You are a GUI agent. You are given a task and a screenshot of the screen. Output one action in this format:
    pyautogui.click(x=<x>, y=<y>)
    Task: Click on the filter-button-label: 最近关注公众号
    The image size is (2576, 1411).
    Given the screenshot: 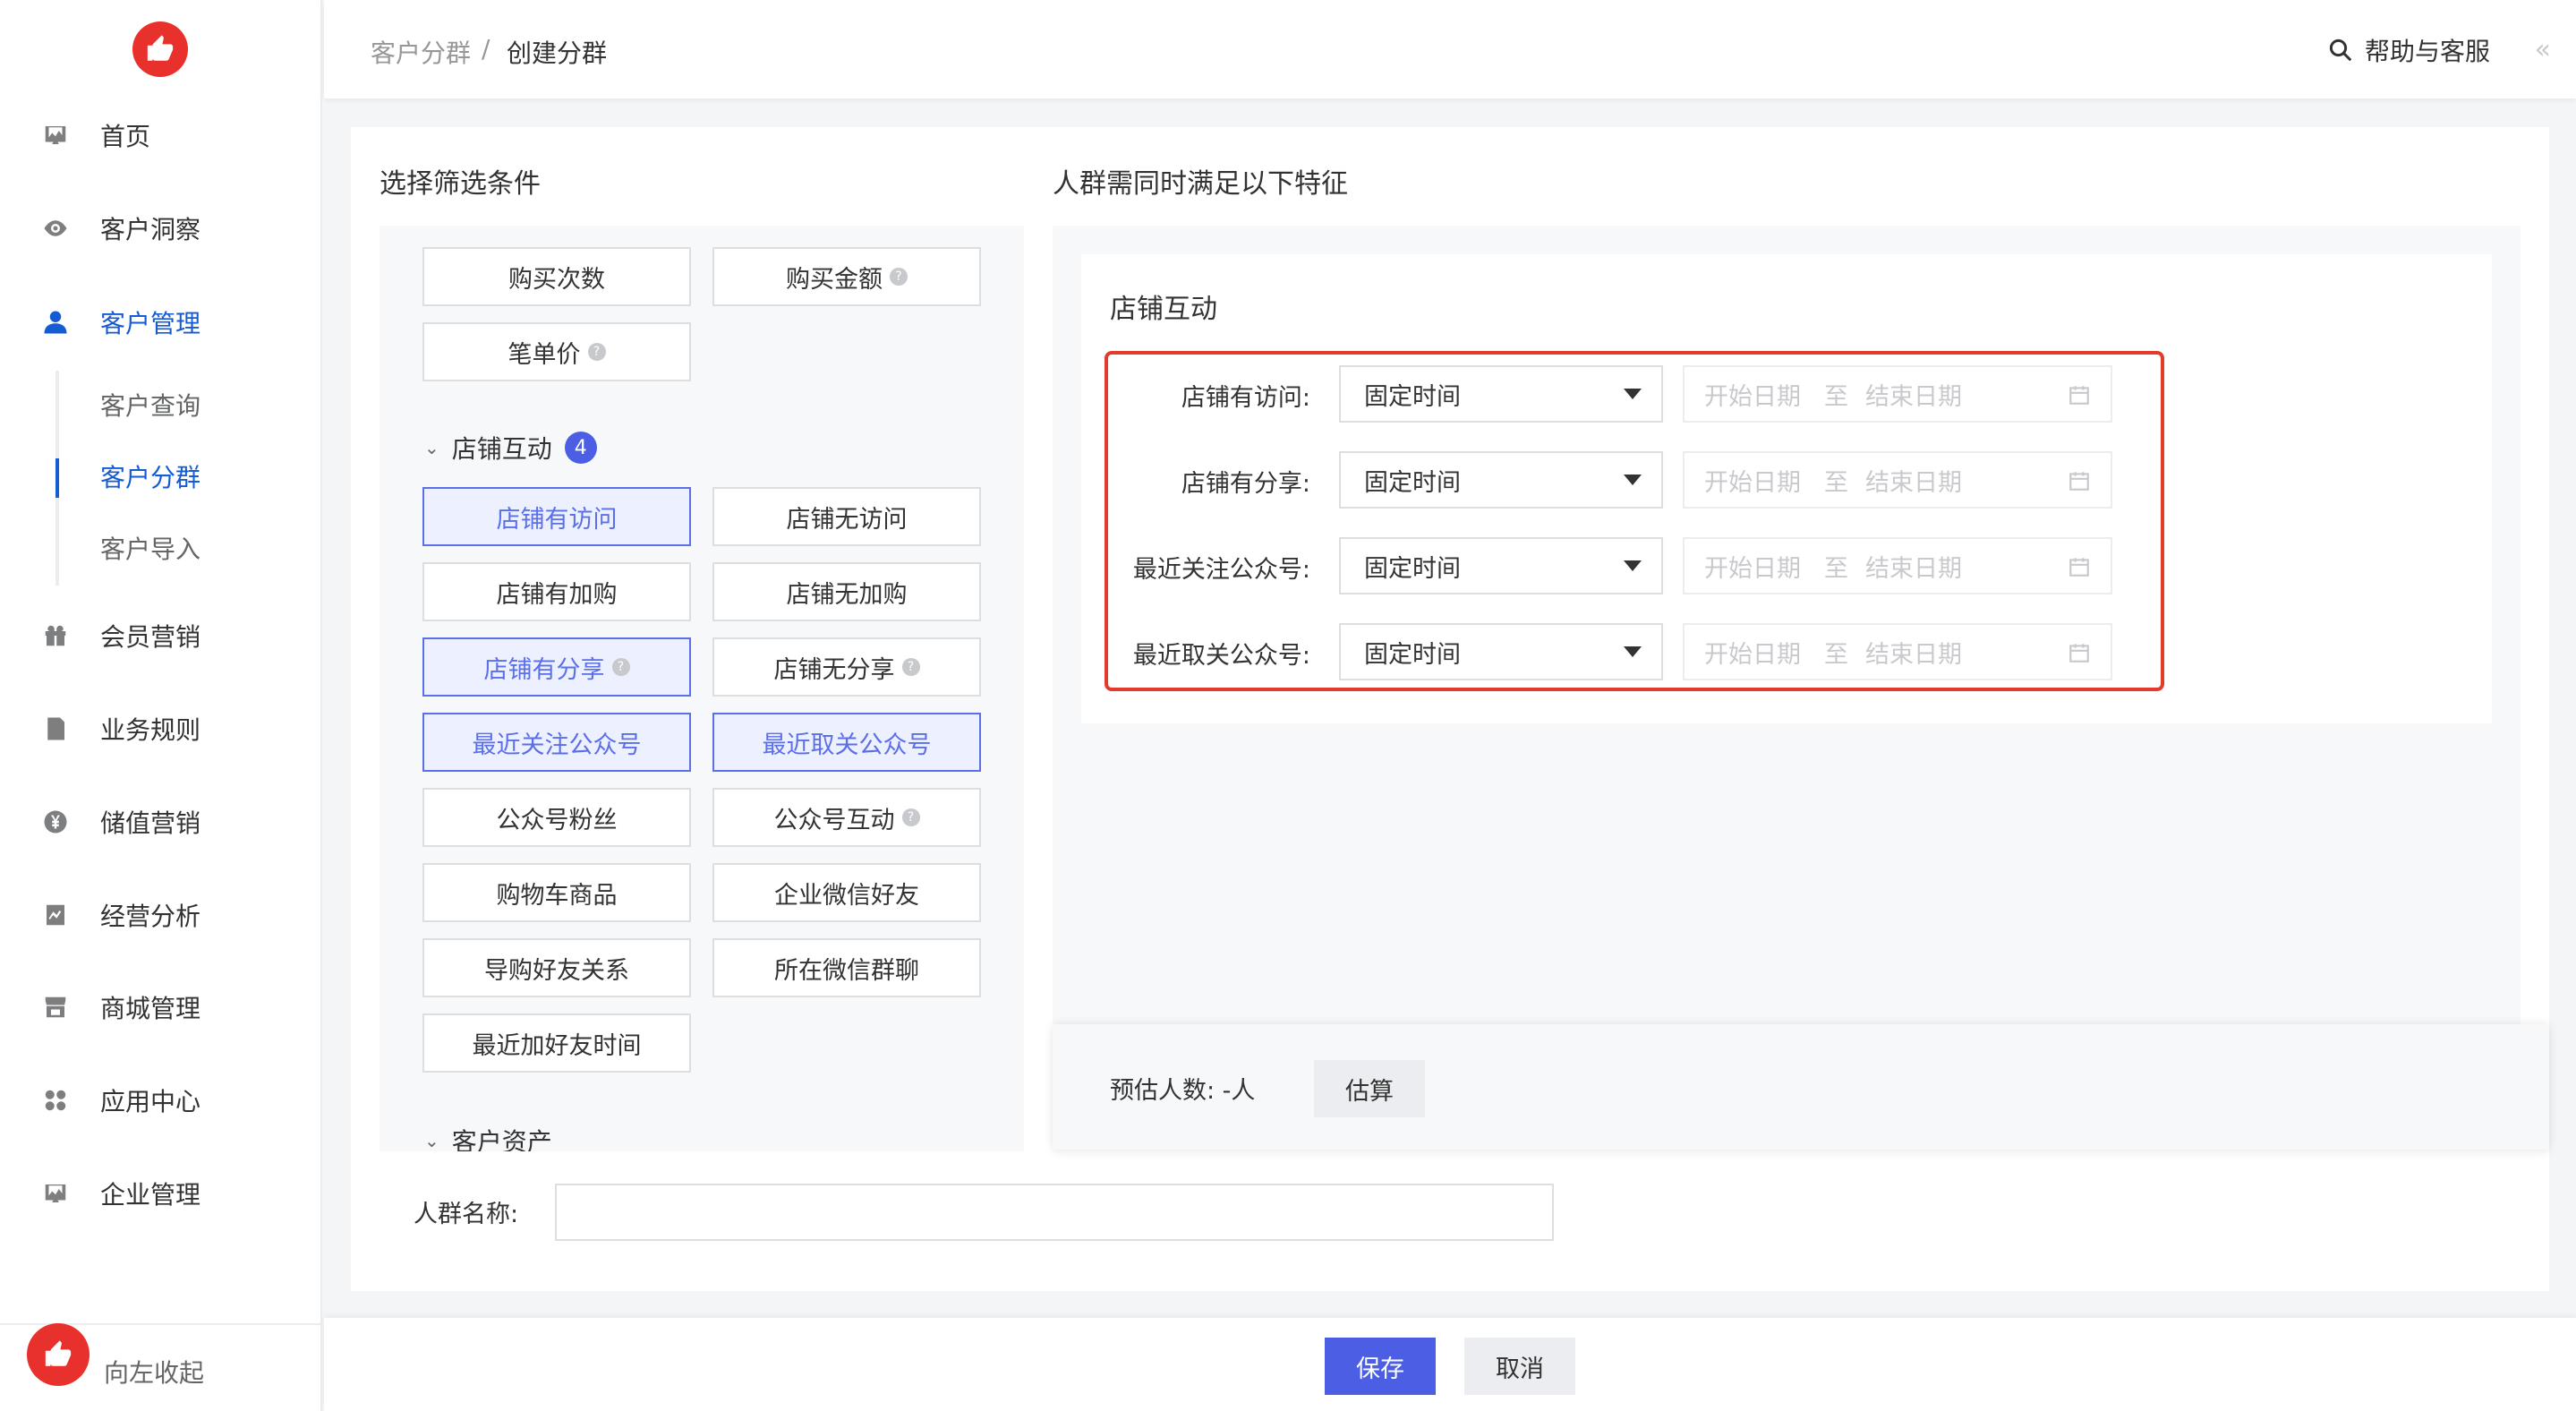 What is the action you would take?
    pyautogui.click(x=557, y=745)
    